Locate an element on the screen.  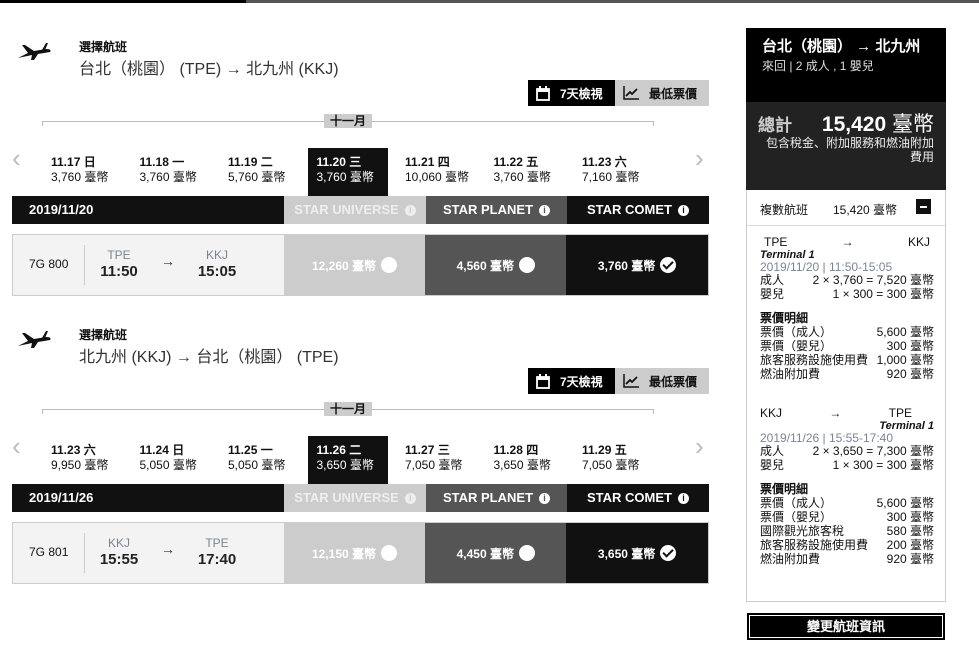
selected-date-label: 2019/11/20 is located at coordinates (148, 210).